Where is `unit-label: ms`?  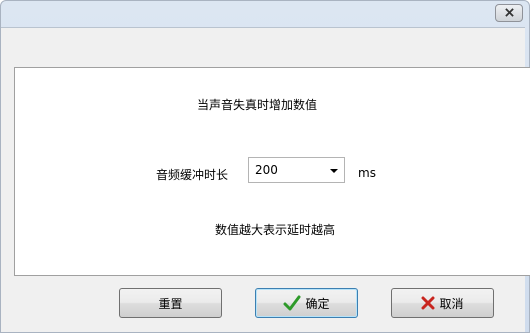 unit-label: ms is located at coordinates (367, 173).